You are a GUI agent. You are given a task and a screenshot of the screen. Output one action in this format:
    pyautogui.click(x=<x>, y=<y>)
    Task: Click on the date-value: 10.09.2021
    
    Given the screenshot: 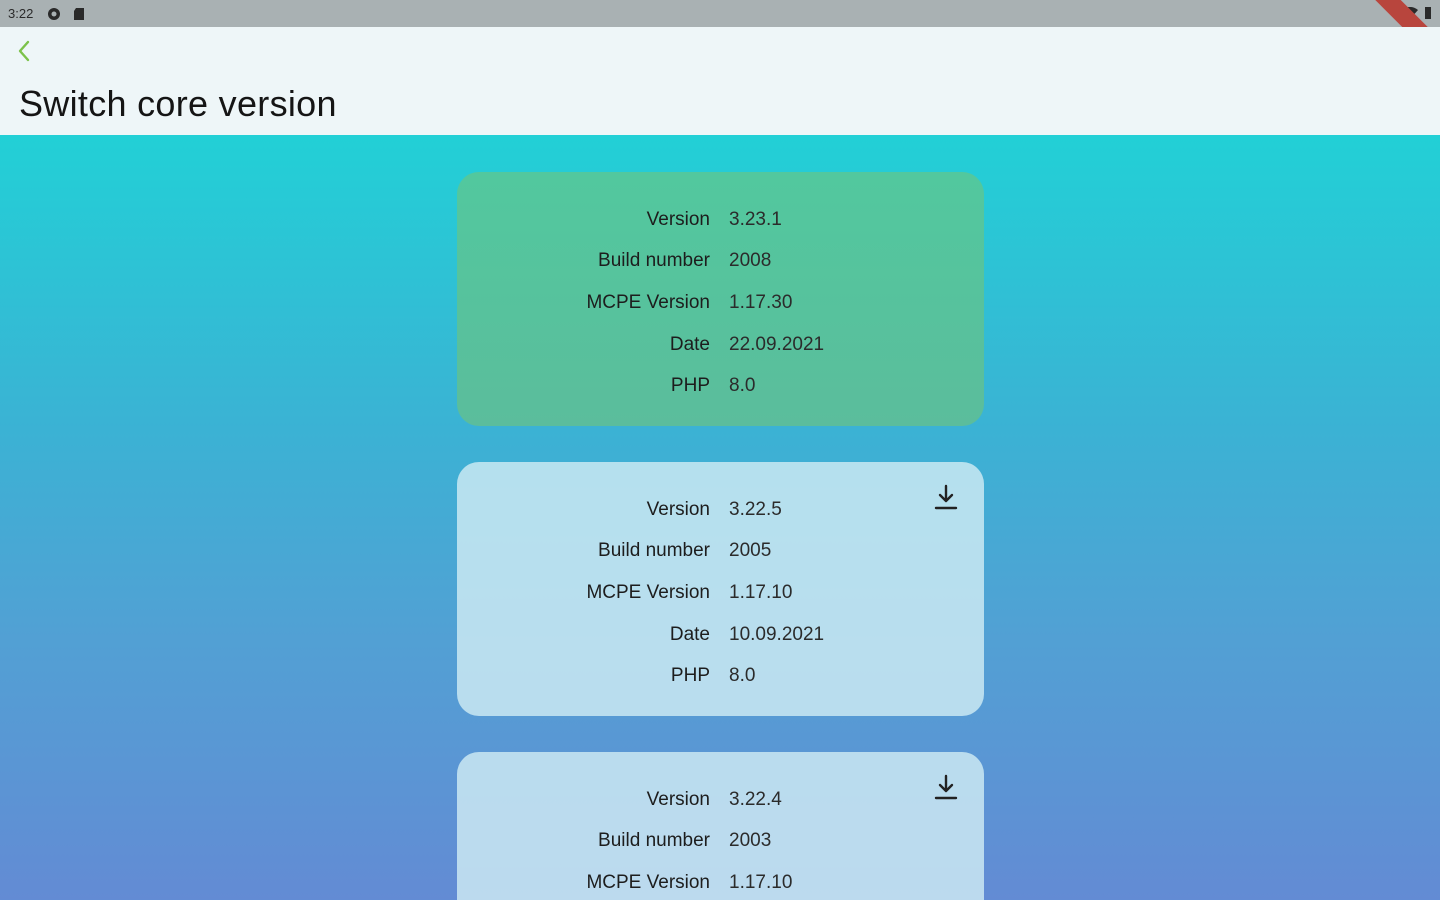 What is the action you would take?
    pyautogui.click(x=777, y=634)
    